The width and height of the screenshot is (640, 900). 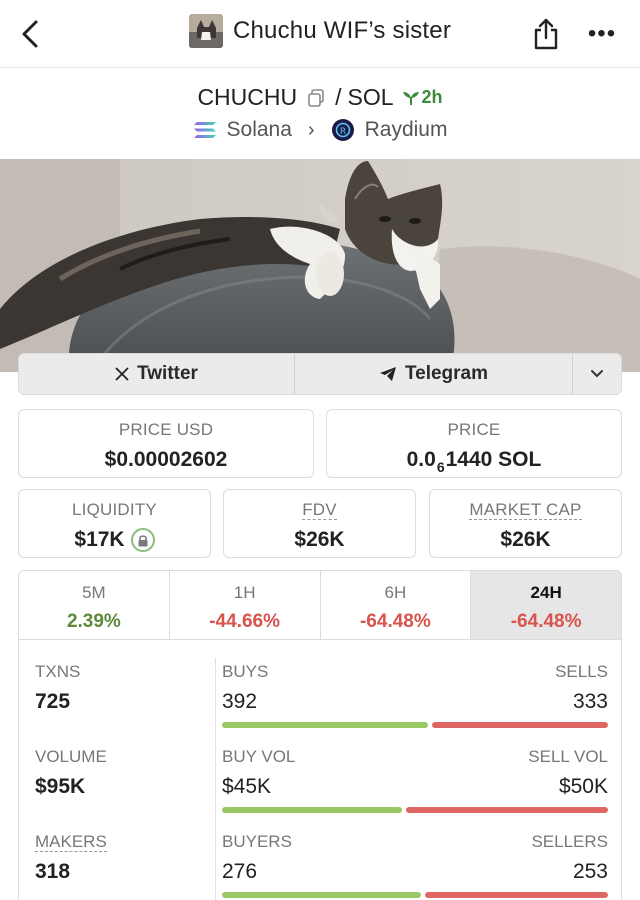 I want to click on age-label: 2h, so click(x=432, y=97).